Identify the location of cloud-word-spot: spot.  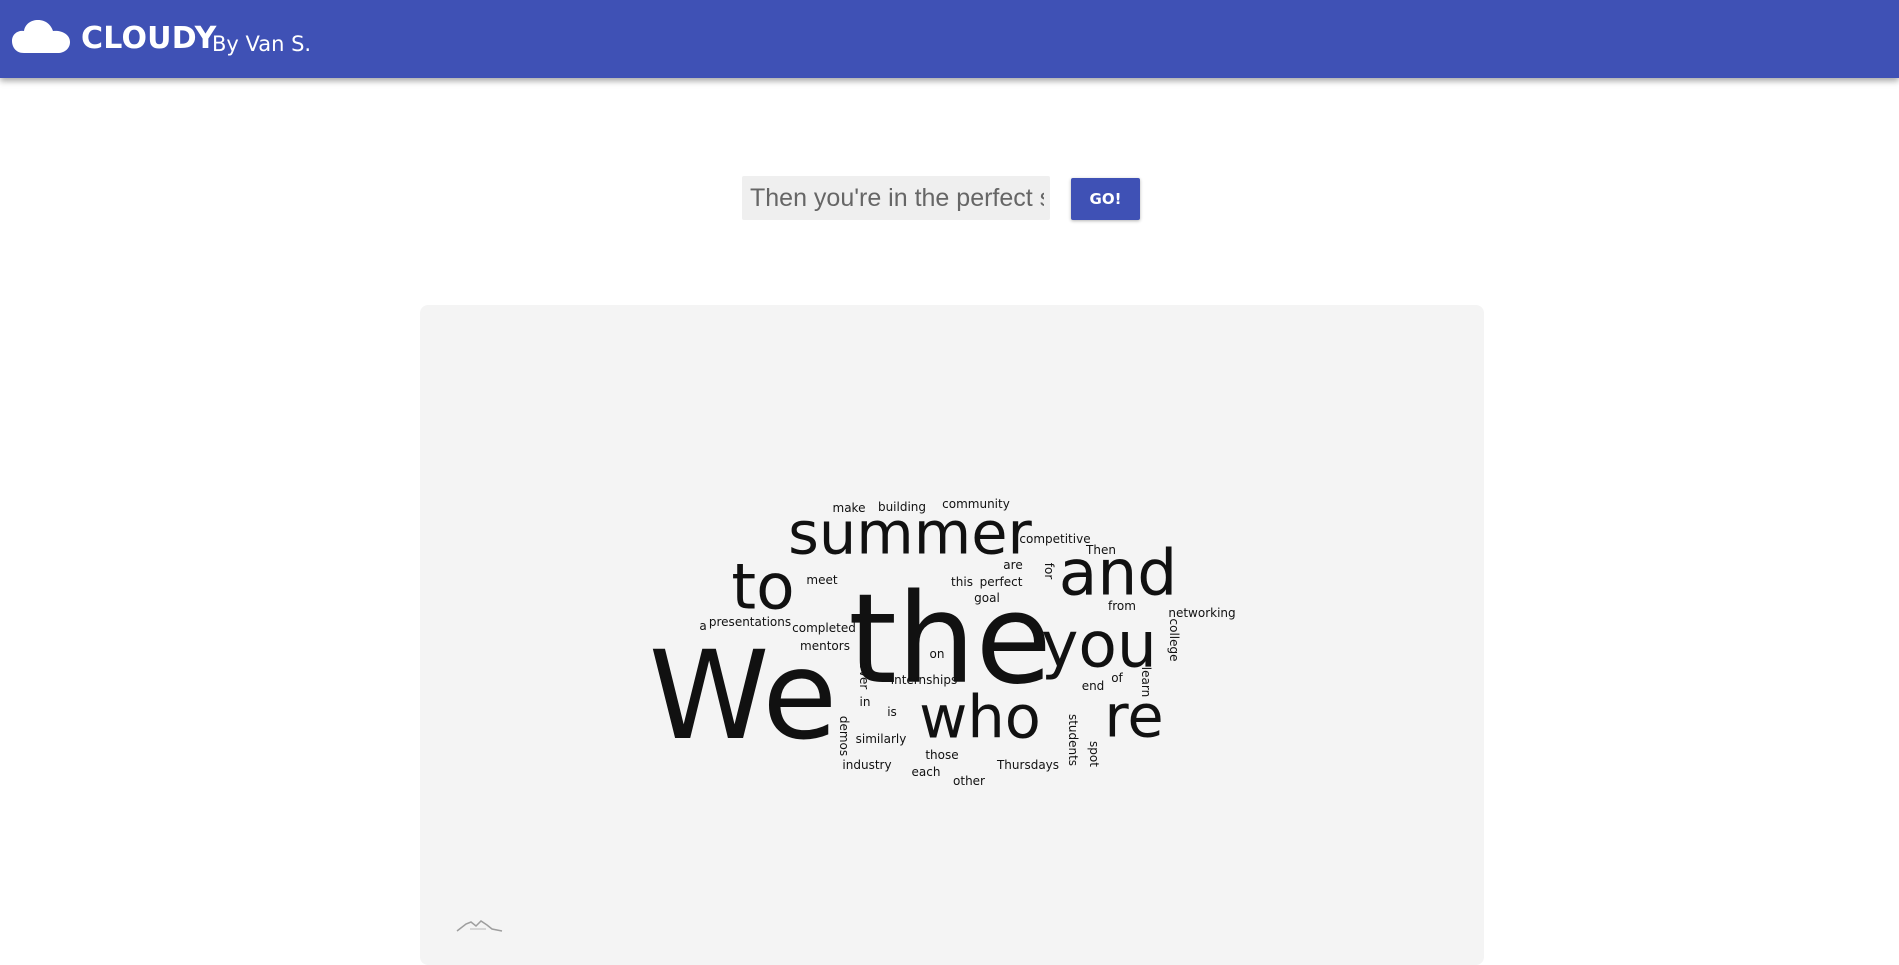
(1094, 754).